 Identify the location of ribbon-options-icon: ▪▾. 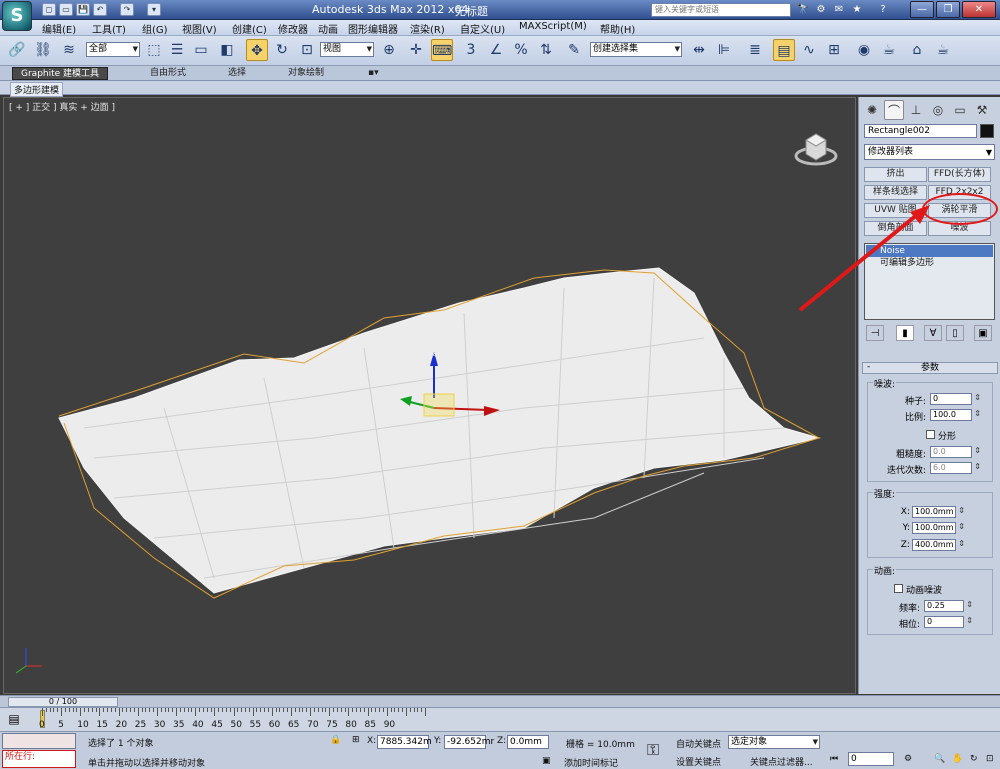
(373, 73).